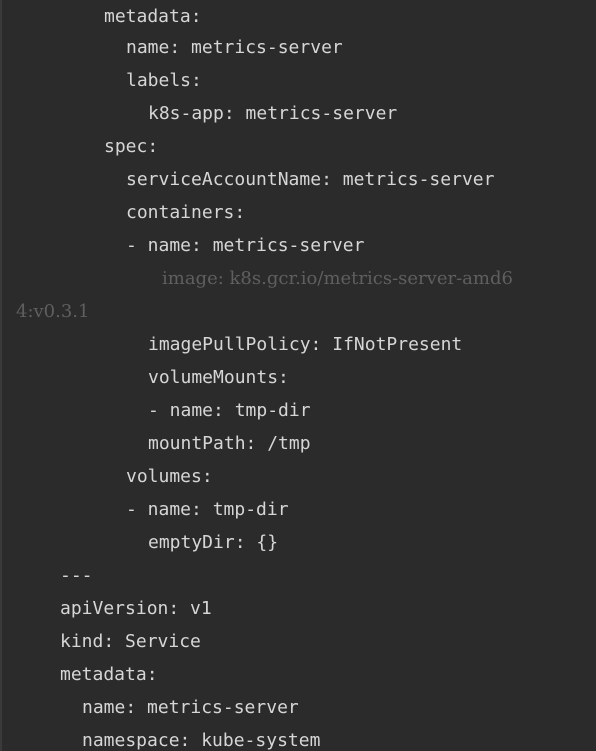 This screenshot has width=596, height=751. Describe the element at coordinates (186, 212) in the screenshot. I see `code-line: containers:` at that location.